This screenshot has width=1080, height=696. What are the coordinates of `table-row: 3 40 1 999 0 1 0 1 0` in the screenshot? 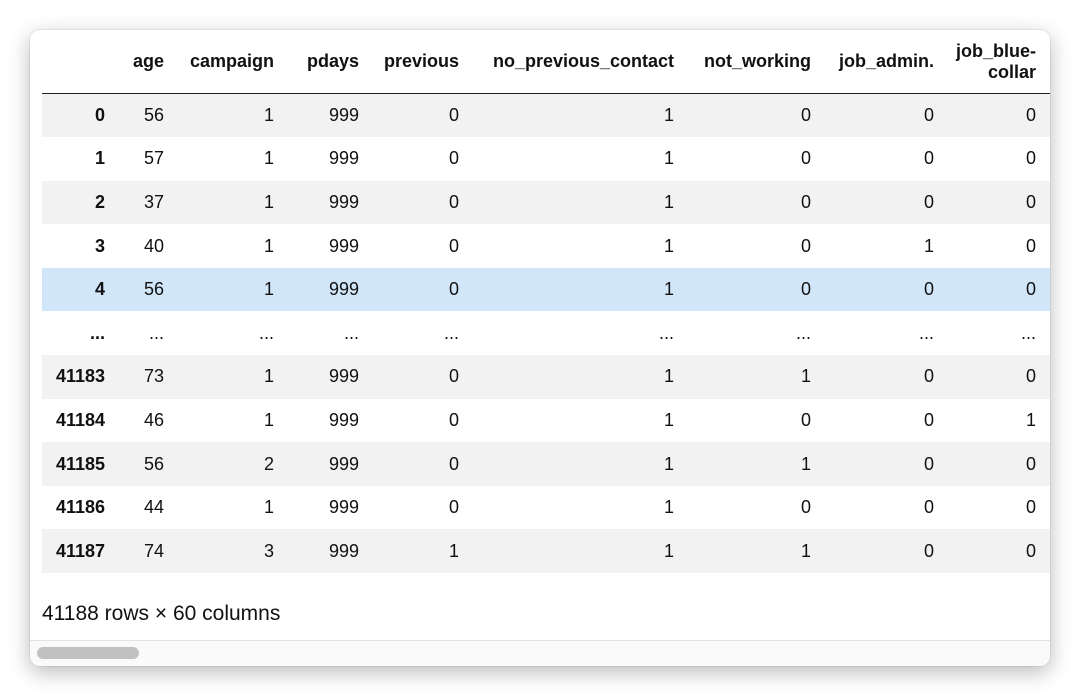 It's located at (546, 246).